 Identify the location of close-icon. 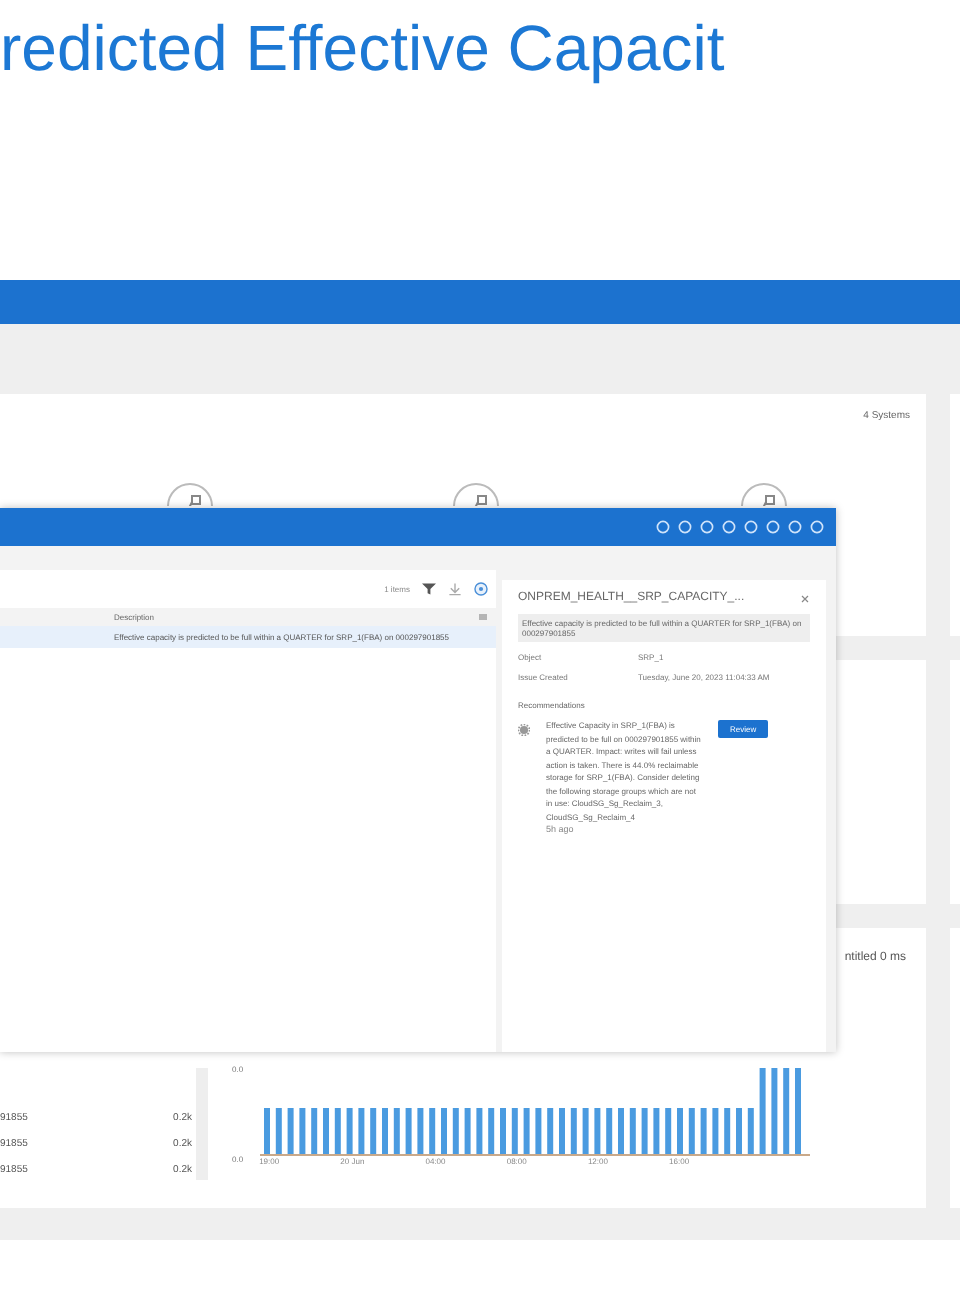
(805, 598).